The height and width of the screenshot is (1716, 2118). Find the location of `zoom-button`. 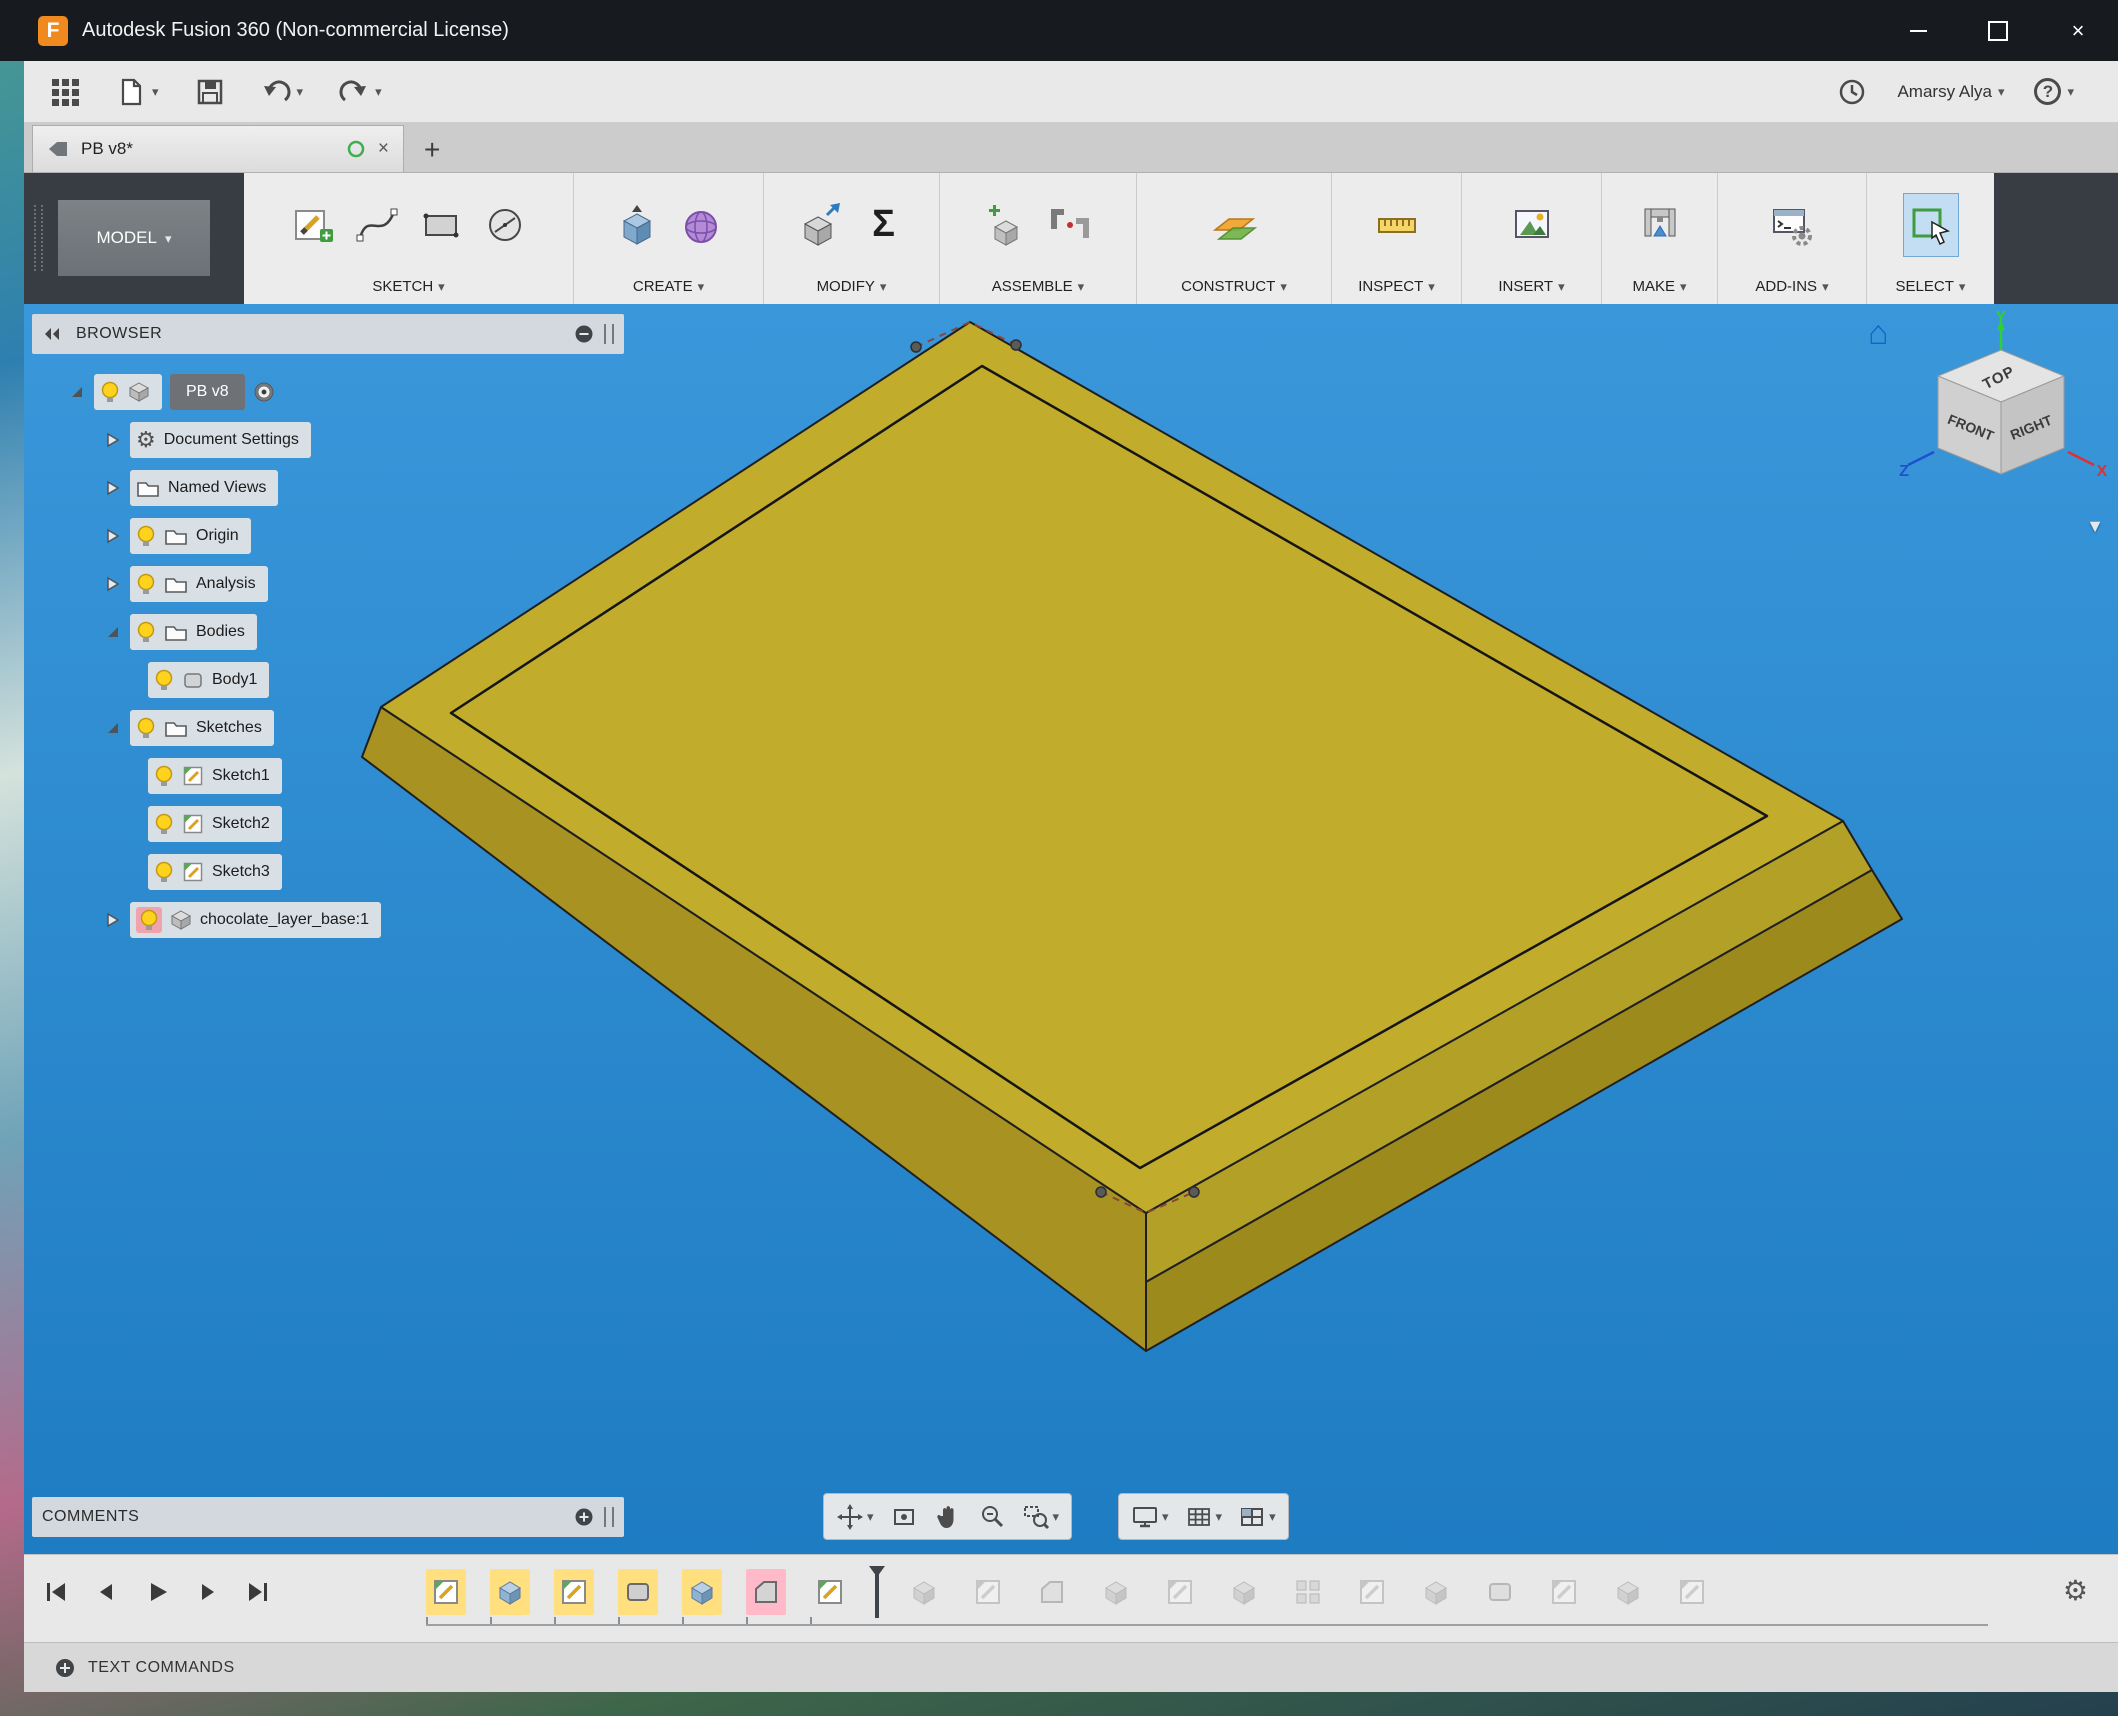

zoom-button is located at coordinates (992, 1517).